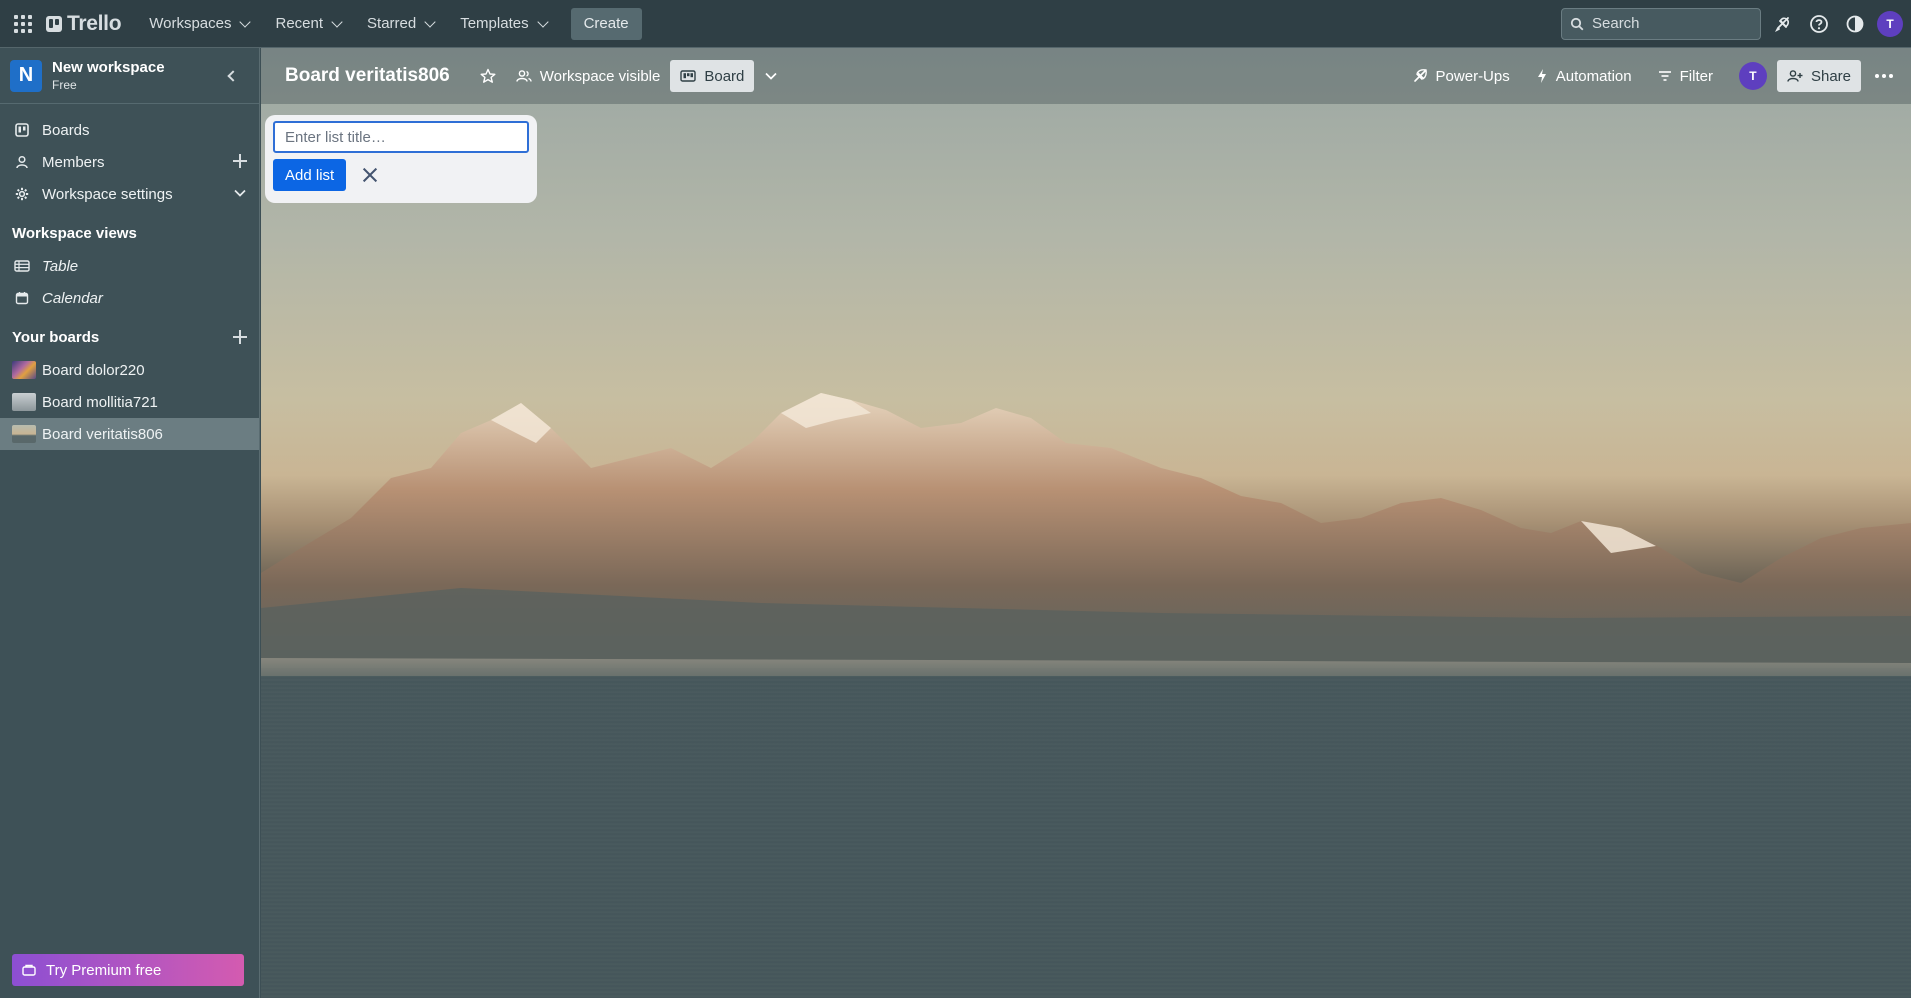 The image size is (1911, 998). What do you see at coordinates (102, 434) in the screenshot?
I see `sidebar-item-label: Board veritatis806` at bounding box center [102, 434].